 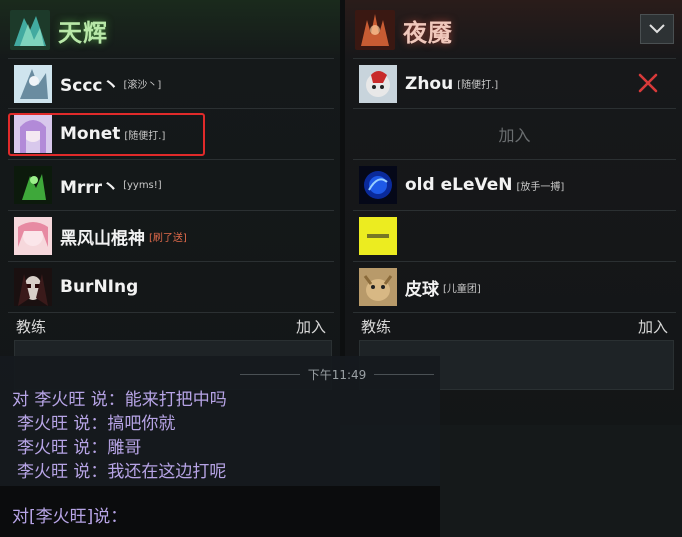 I want to click on radiant-header: 天辉, so click(x=59, y=30).